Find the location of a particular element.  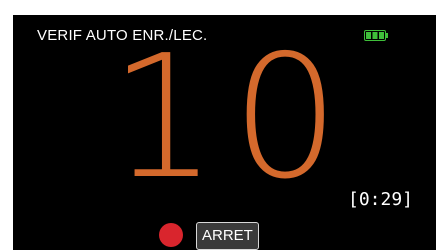

record-dot-icon is located at coordinates (171, 235).